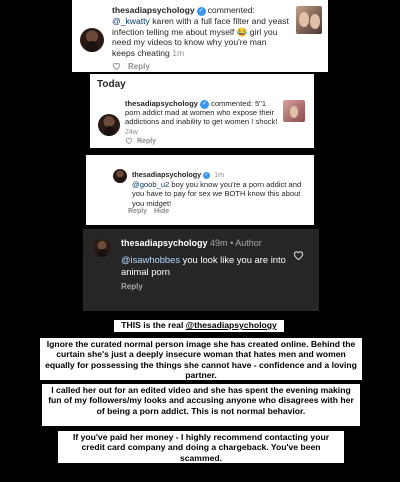  What do you see at coordinates (161, 211) in the screenshot?
I see `hide-button: Hide` at bounding box center [161, 211].